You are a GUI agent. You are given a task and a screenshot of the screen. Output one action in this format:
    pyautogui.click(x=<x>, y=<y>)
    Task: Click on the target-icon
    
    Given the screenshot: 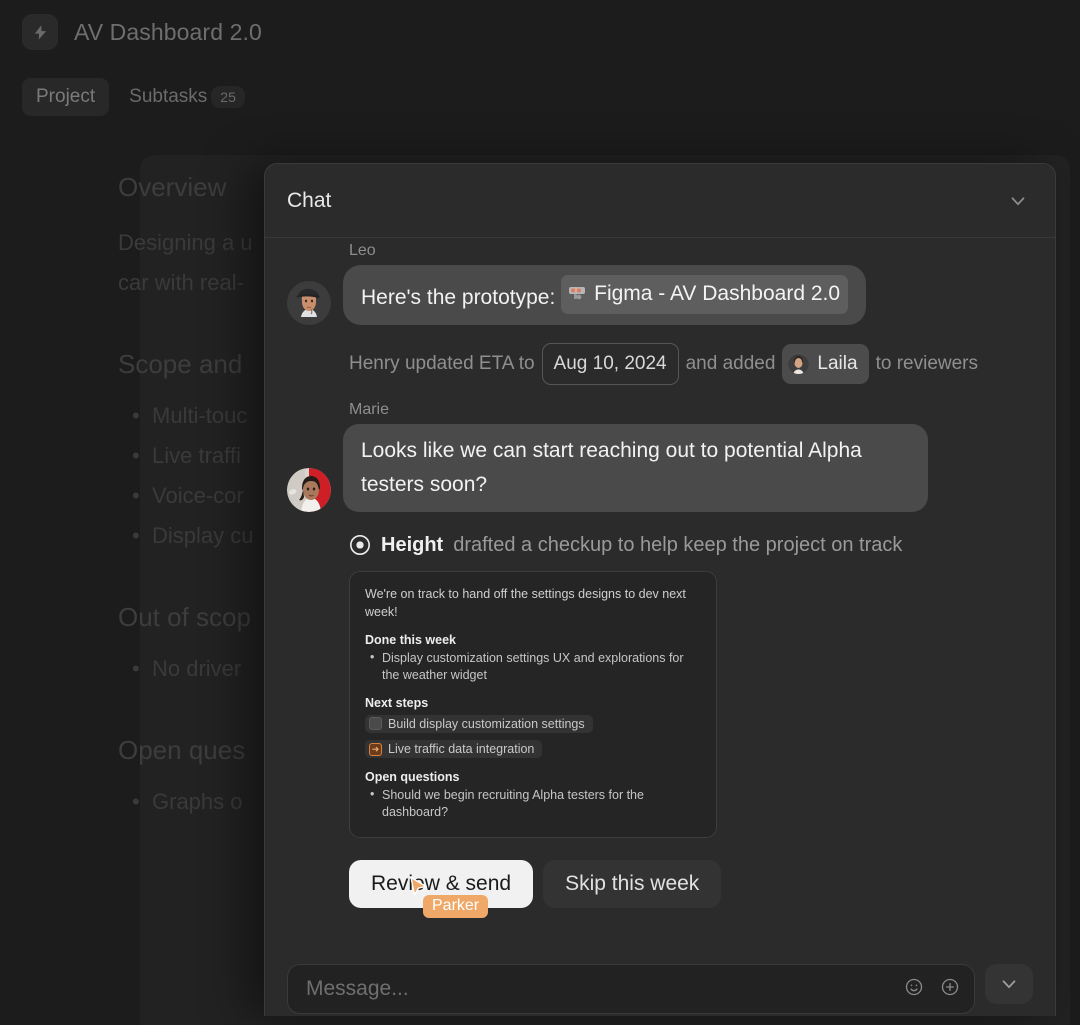 What is the action you would take?
    pyautogui.click(x=360, y=545)
    